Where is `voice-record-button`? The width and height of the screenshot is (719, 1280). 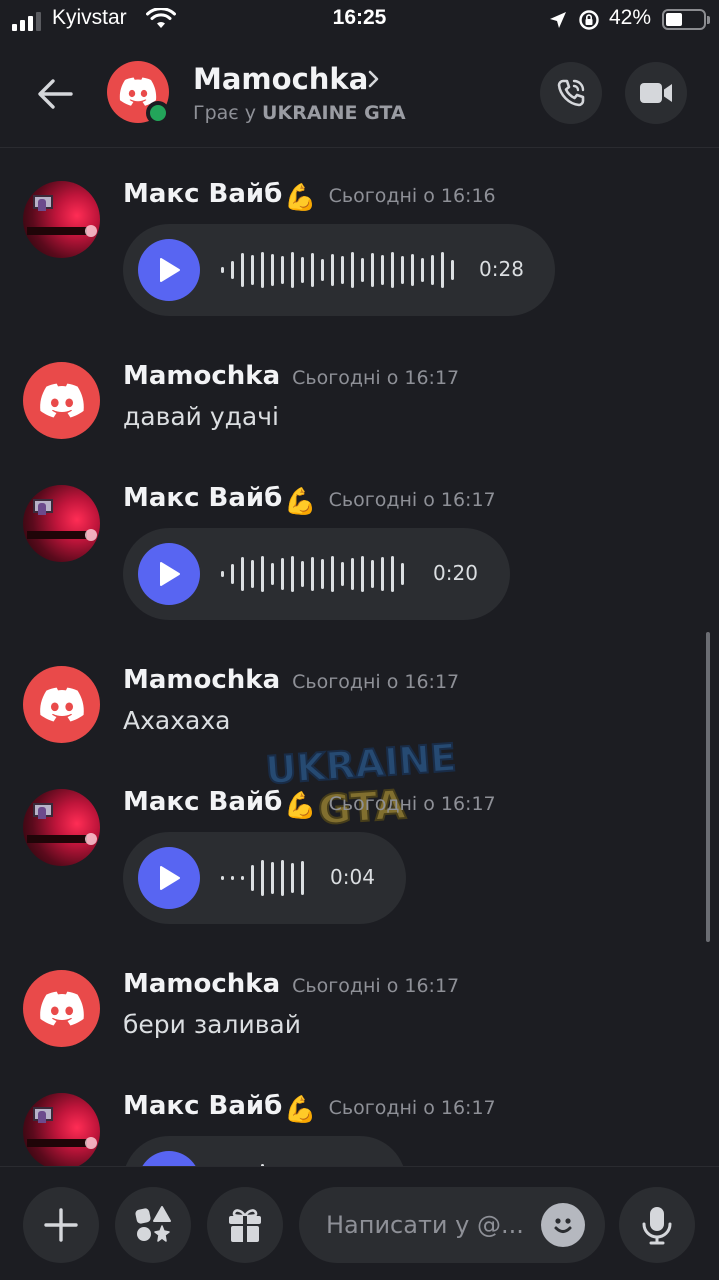
voice-record-button is located at coordinates (657, 1225).